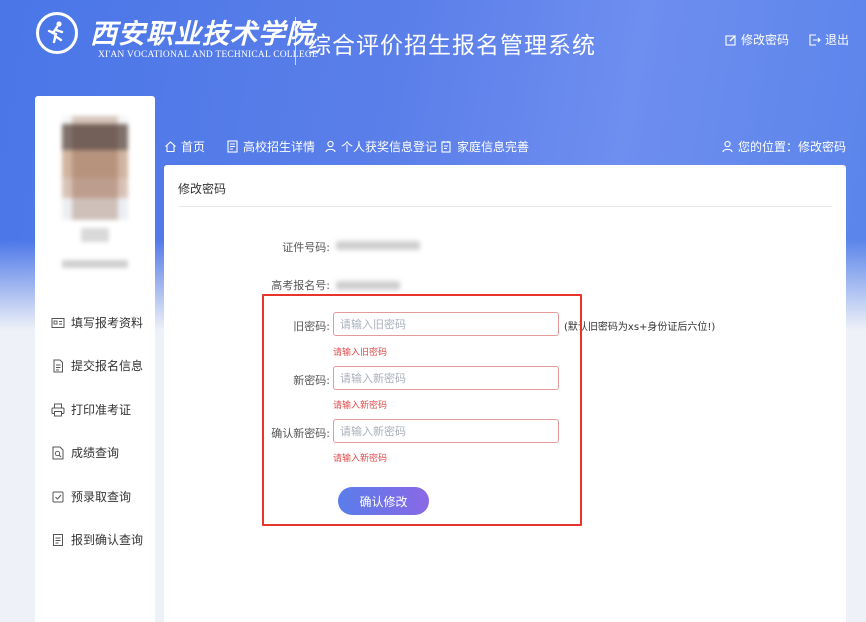 Image resolution: width=866 pixels, height=622 pixels. What do you see at coordinates (107, 366) in the screenshot?
I see `sidebar-item-label: 提交报名信息` at bounding box center [107, 366].